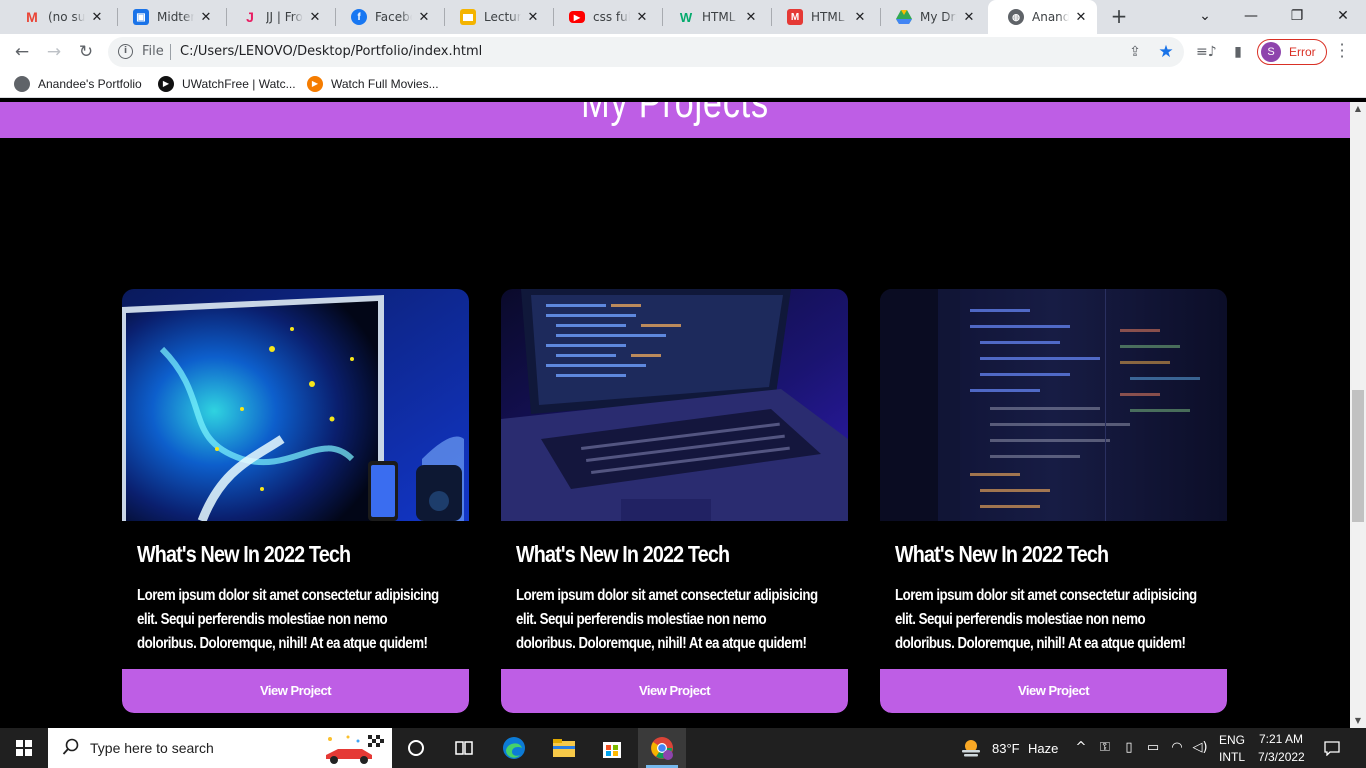 The image size is (1366, 768). Describe the element at coordinates (166, 84) in the screenshot. I see `play-circle-icon: ▶` at that location.